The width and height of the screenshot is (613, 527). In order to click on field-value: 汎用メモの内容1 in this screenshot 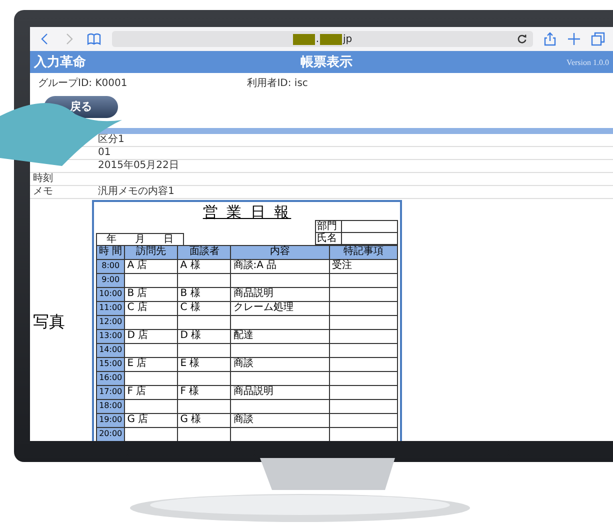, I will do `click(136, 191)`.